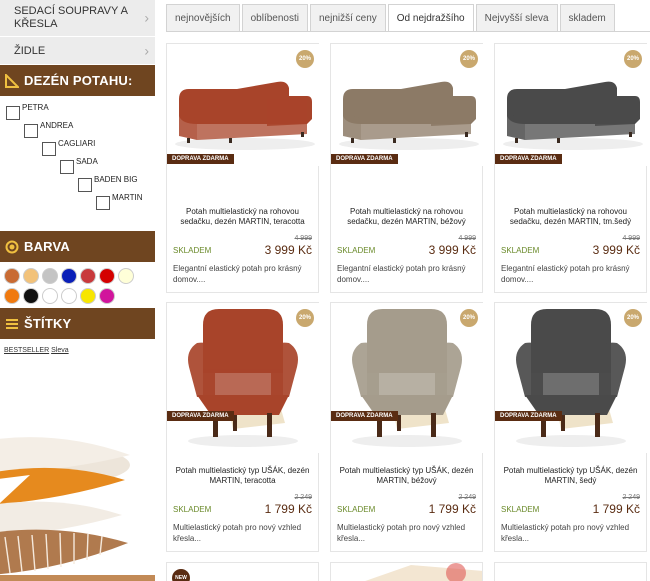 This screenshot has width=650, height=581. Describe the element at coordinates (26, 350) in the screenshot. I see `tag-bestseller: BESTSELLER` at that location.